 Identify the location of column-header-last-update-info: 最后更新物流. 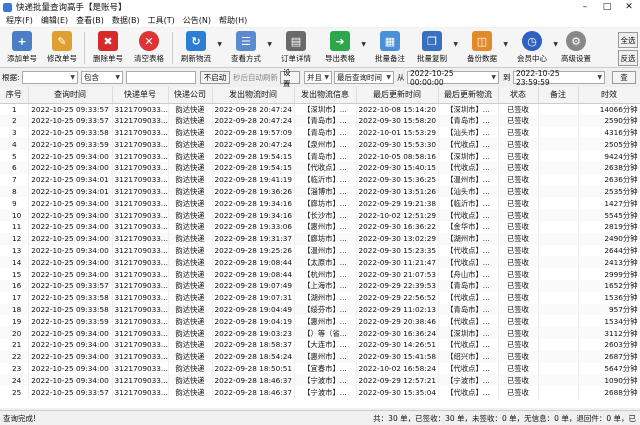
(468, 95).